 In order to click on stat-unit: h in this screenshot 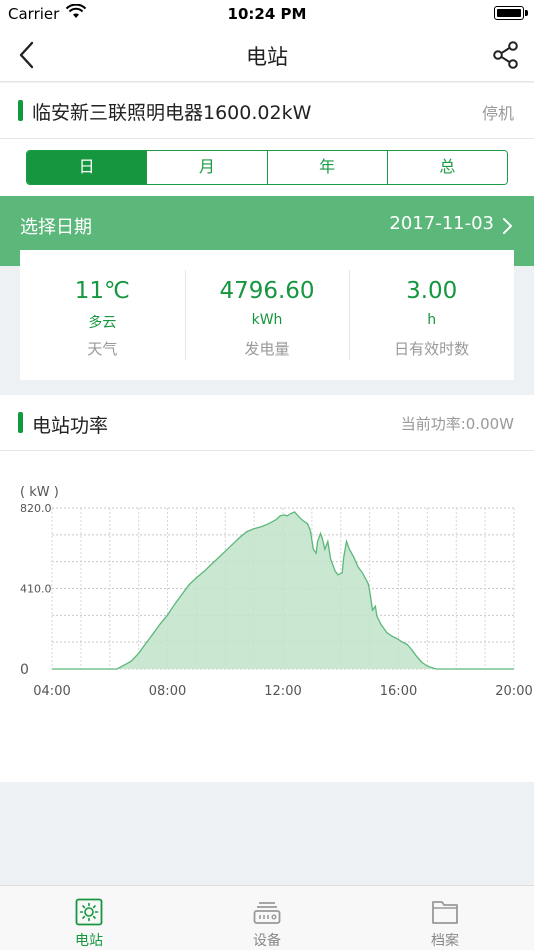, I will do `click(432, 320)`.